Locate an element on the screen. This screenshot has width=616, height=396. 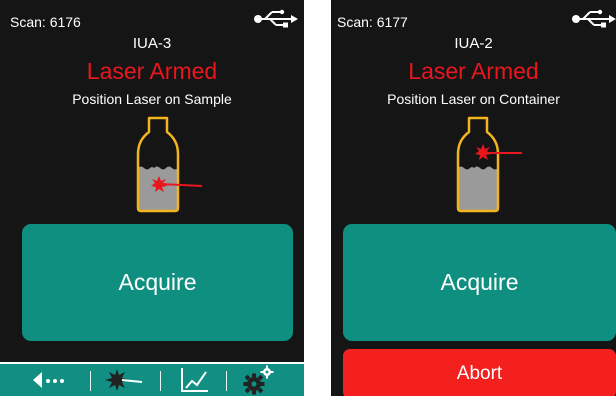
chart-icon is located at coordinates (194, 380).